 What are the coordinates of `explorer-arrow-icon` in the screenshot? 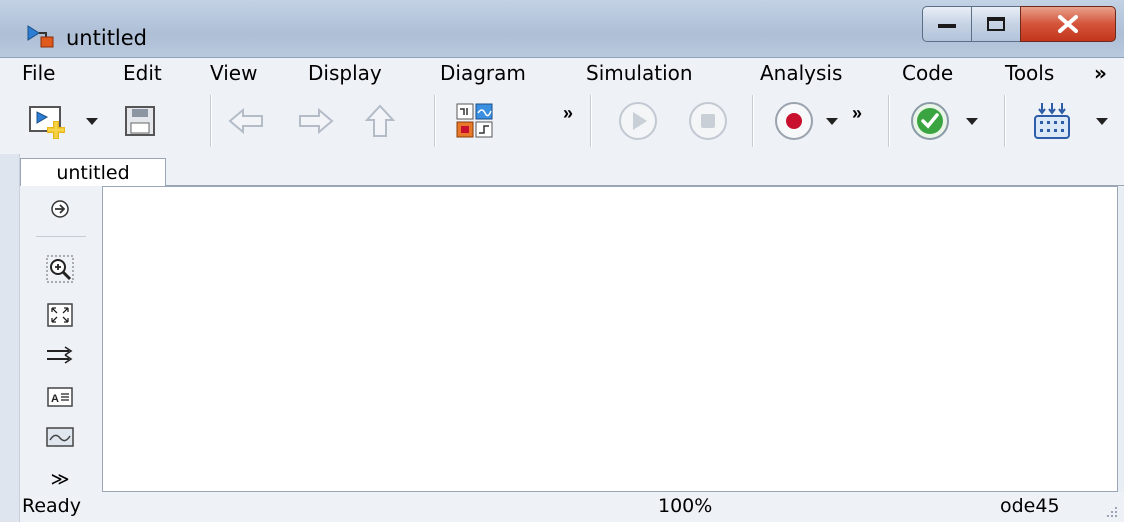 It's located at (60, 209).